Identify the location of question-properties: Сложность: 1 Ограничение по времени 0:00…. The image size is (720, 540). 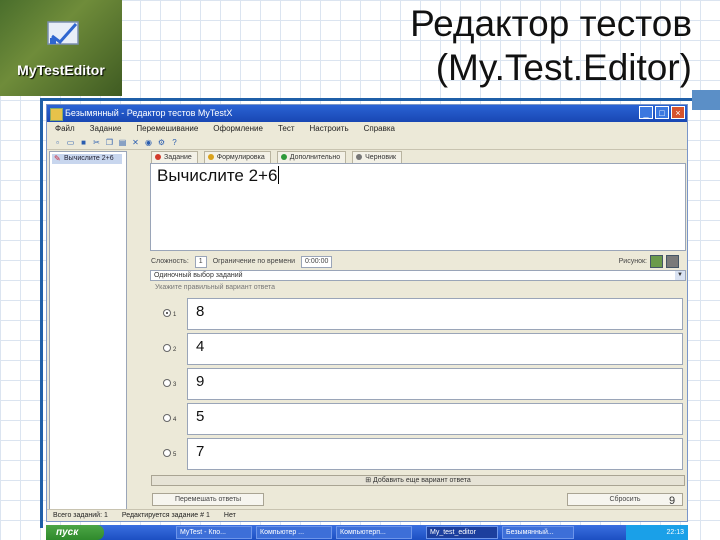
(242, 262).